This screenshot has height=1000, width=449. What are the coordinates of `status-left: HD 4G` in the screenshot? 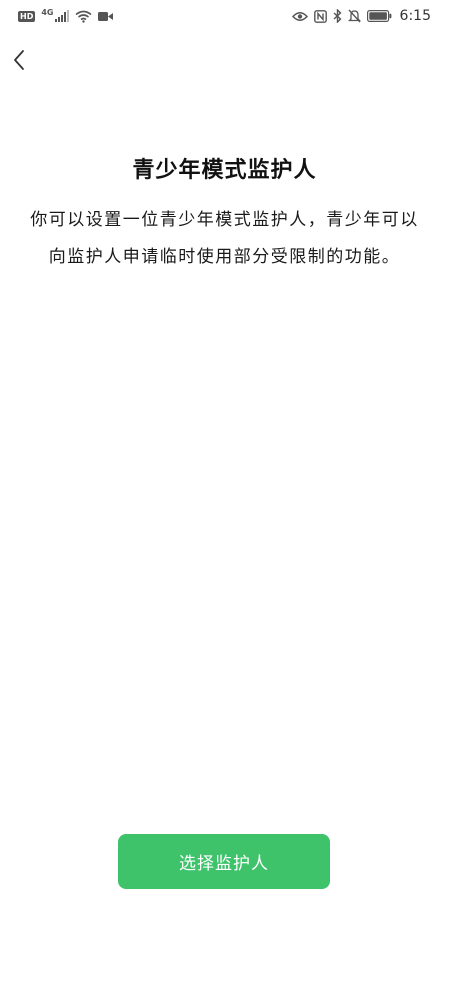 It's located at (66, 15).